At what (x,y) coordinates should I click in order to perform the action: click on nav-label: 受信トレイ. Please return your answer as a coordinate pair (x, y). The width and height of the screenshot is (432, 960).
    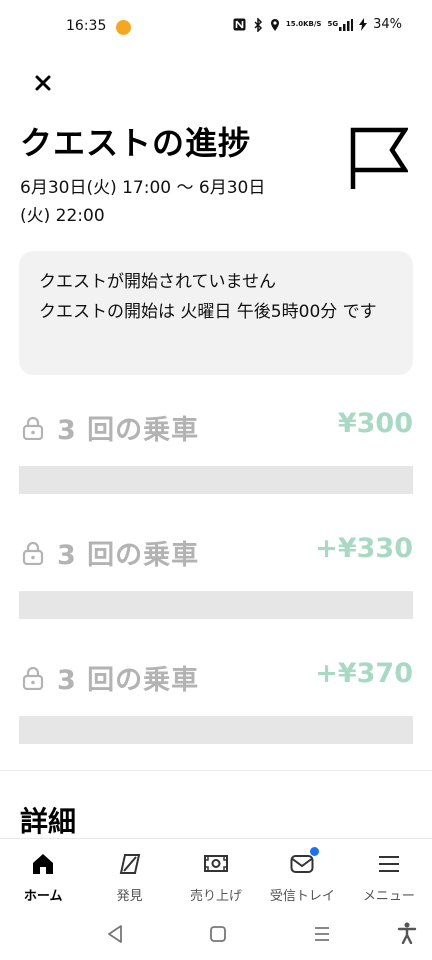
    Looking at the image, I should click on (302, 896).